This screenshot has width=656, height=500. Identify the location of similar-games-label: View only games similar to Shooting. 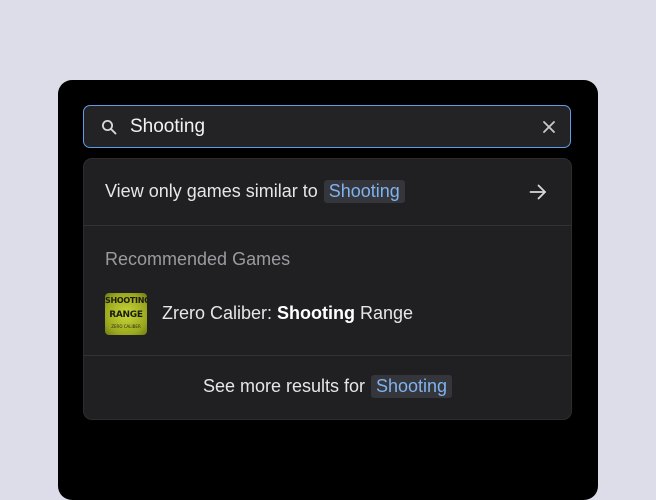
(255, 191).